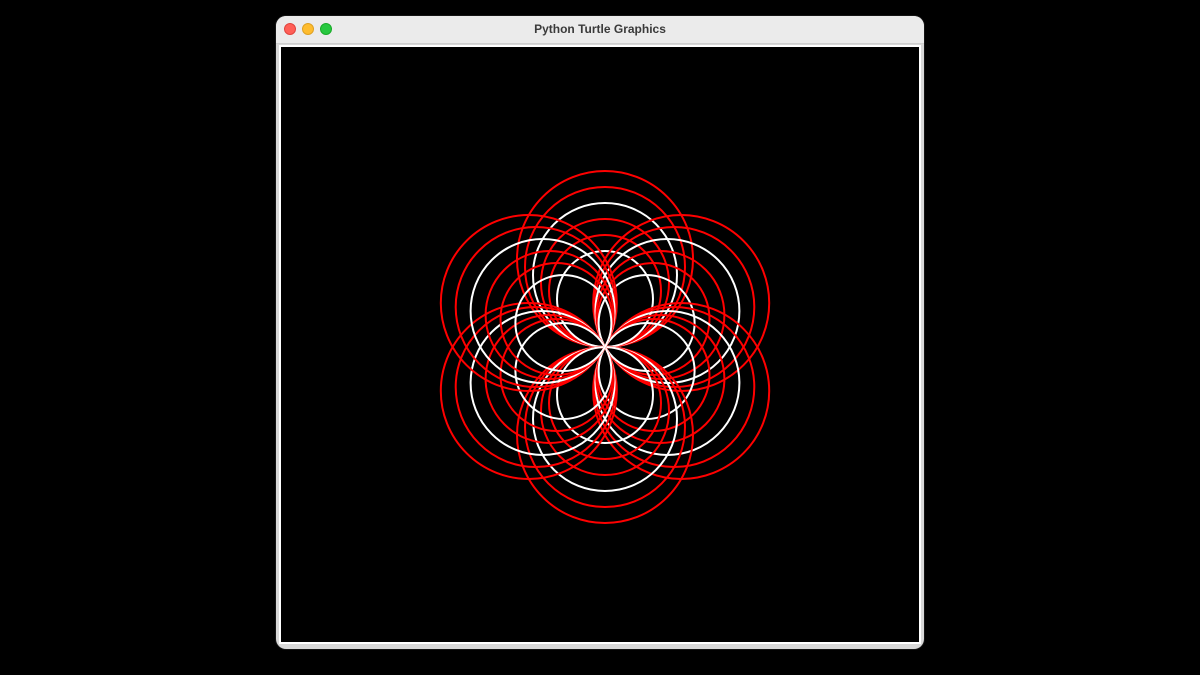  What do you see at coordinates (290, 29) in the screenshot?
I see `close-button` at bounding box center [290, 29].